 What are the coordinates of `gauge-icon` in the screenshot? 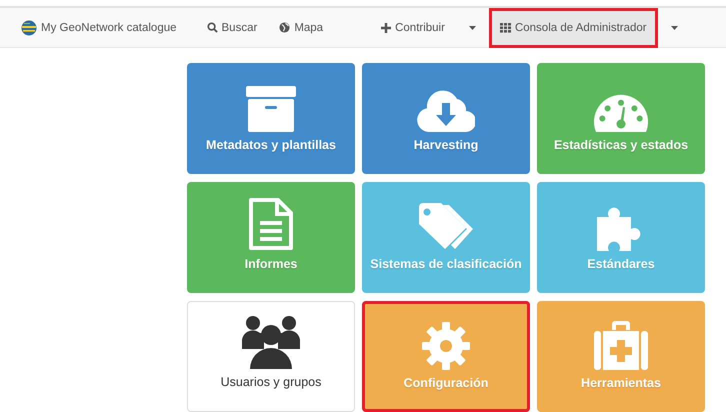 It's located at (621, 113).